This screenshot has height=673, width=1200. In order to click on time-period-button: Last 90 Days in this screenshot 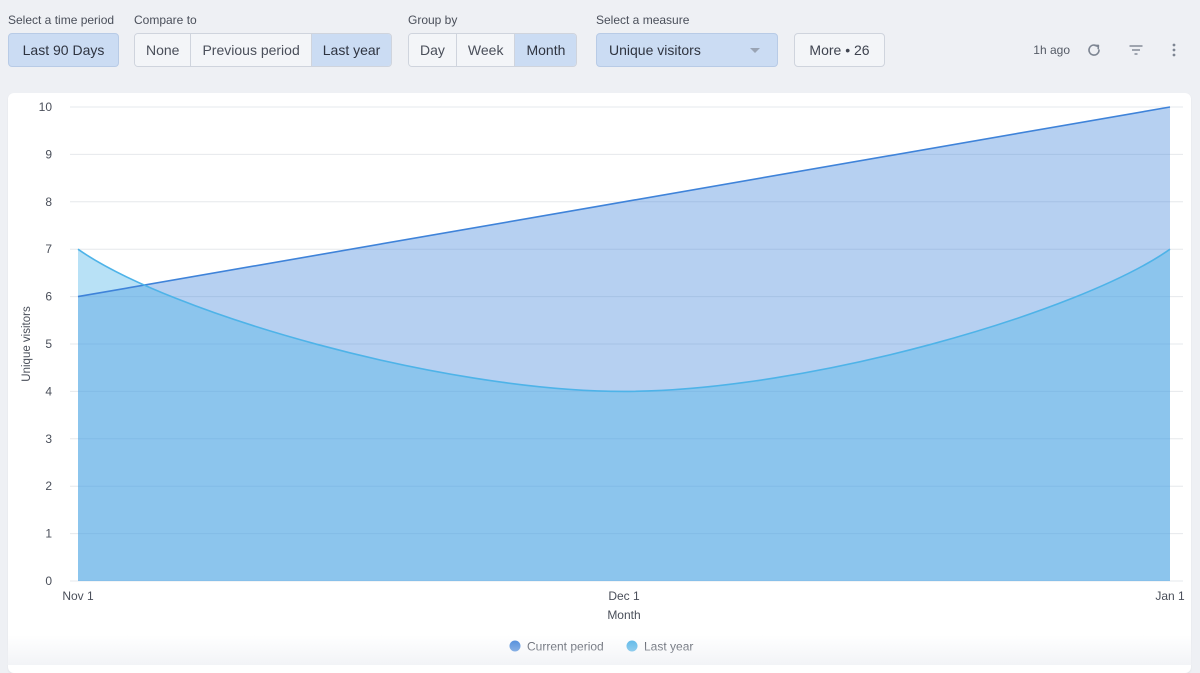, I will do `click(63, 50)`.